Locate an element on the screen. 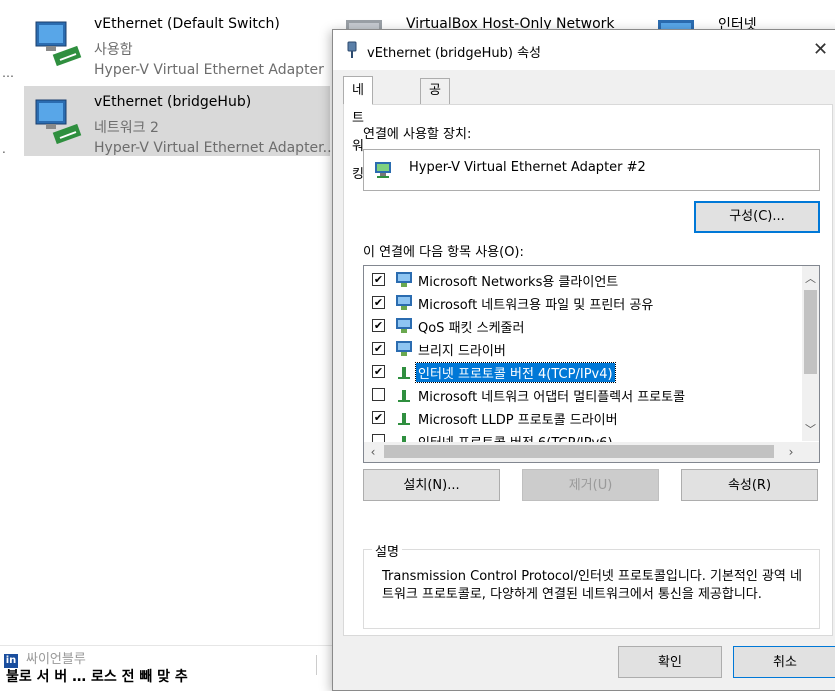 The width and height of the screenshot is (835, 691). item-label: Microsoft LLDP 프로토콜 드라이버 is located at coordinates (518, 420).